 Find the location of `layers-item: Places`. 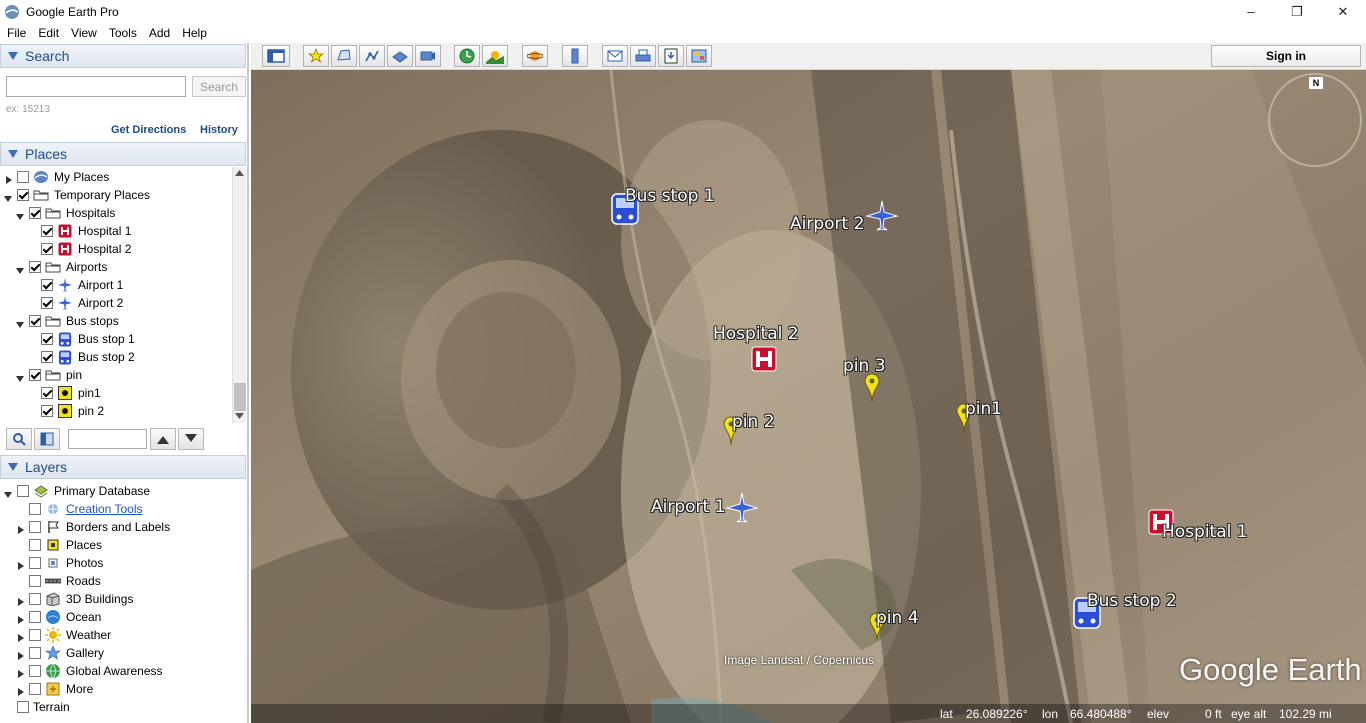

layers-item: Places is located at coordinates (59, 545).